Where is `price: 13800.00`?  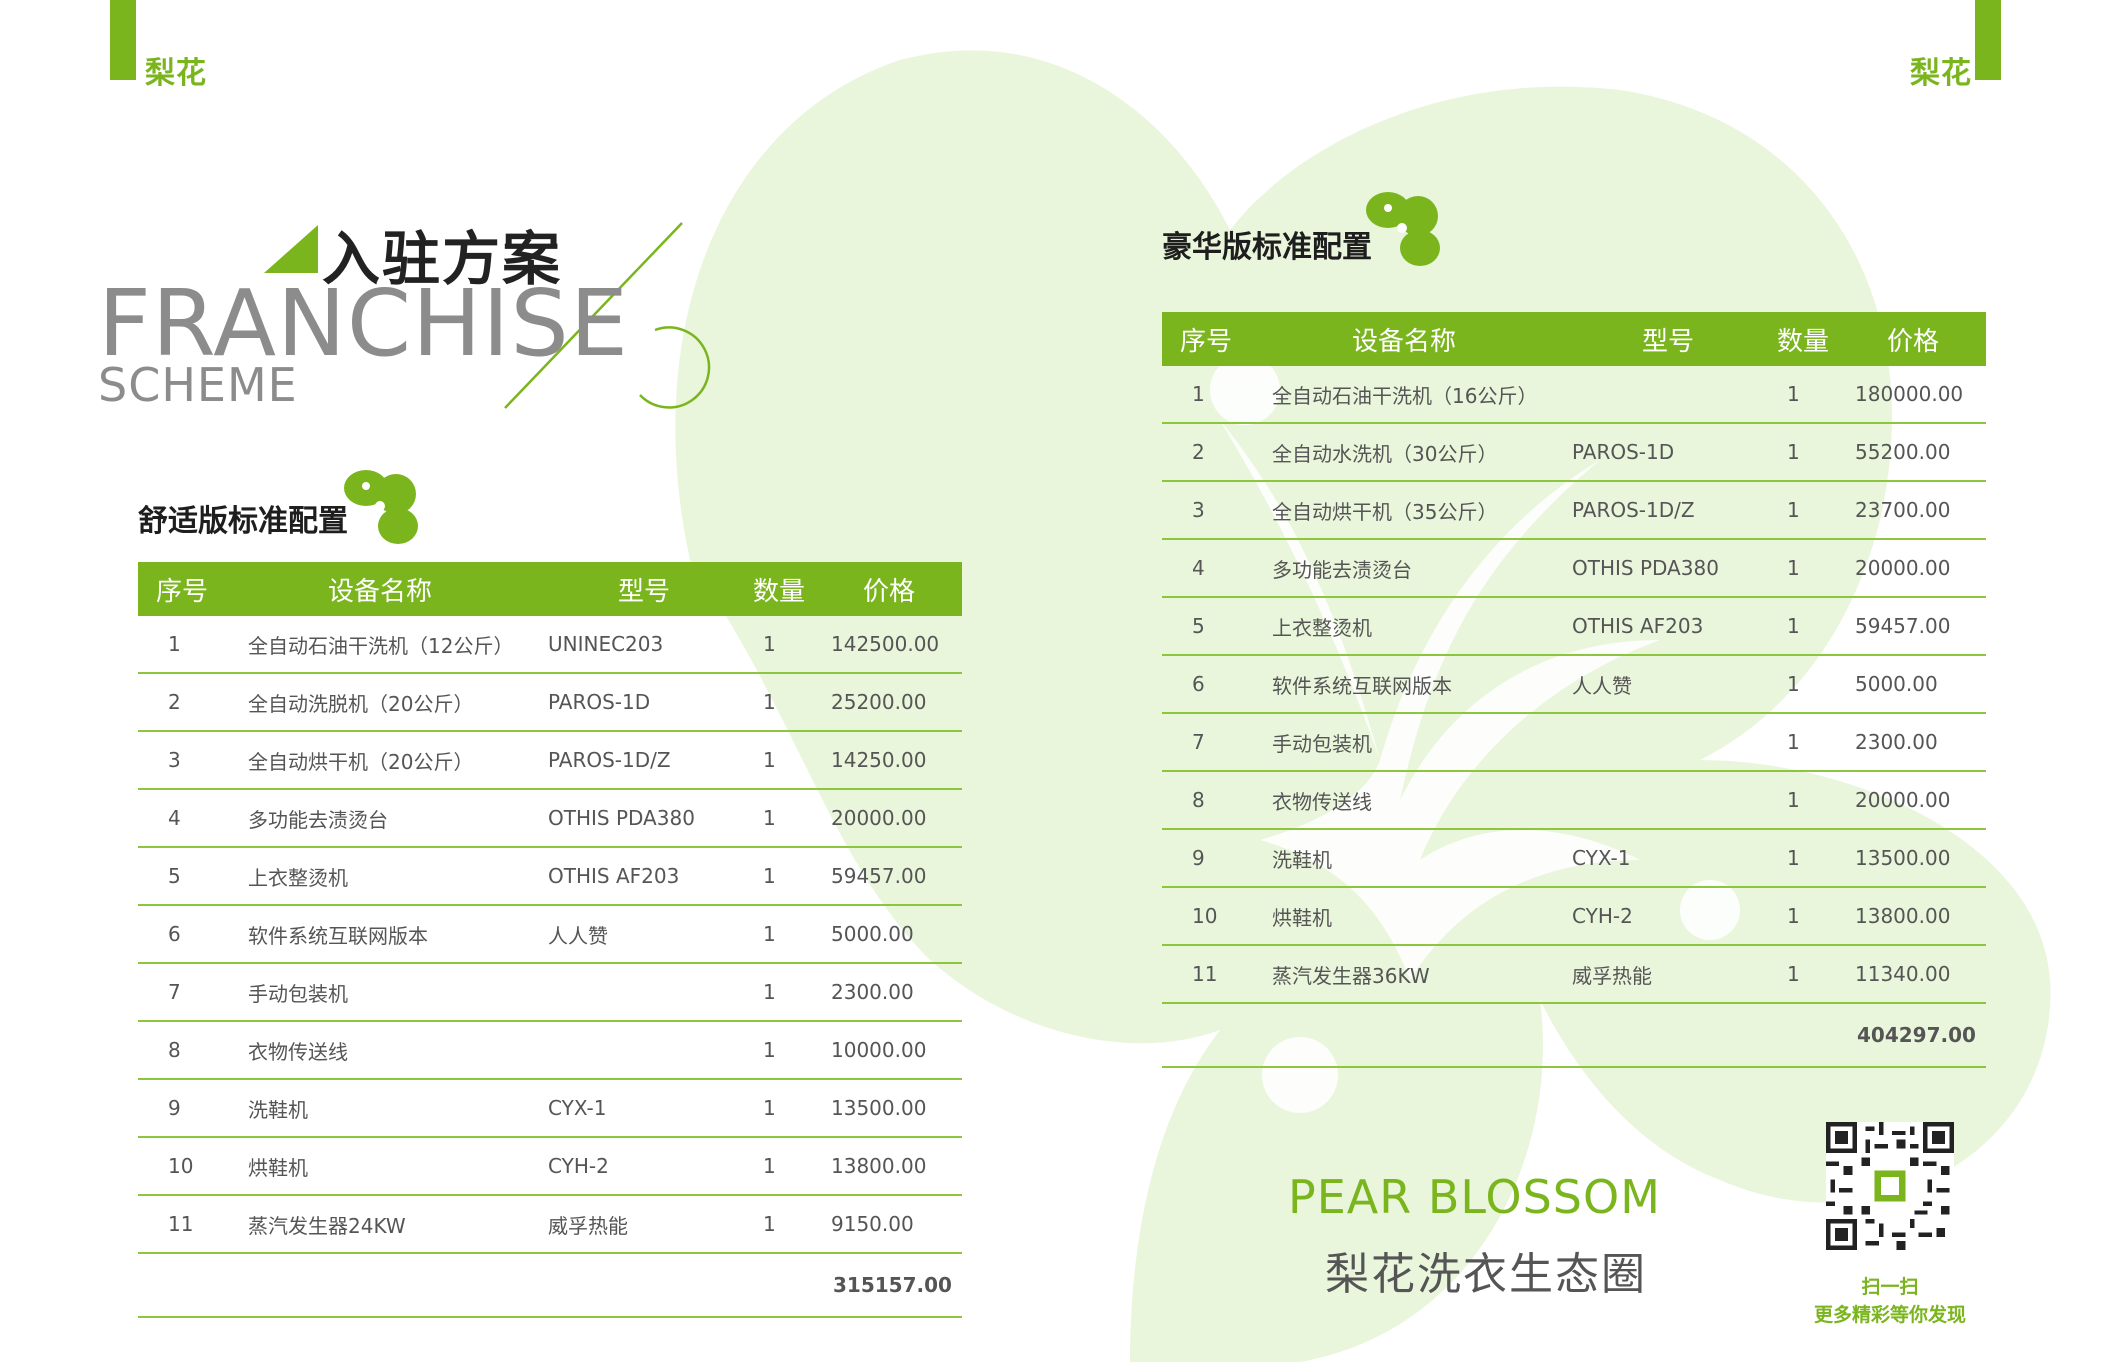
price: 13800.00 is located at coordinates (892, 1166).